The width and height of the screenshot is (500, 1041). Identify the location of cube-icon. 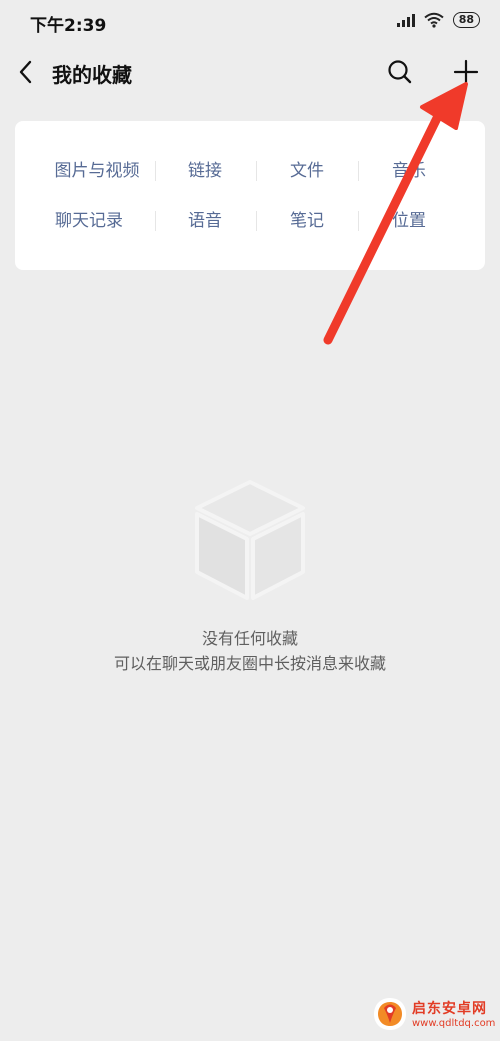
(250, 540).